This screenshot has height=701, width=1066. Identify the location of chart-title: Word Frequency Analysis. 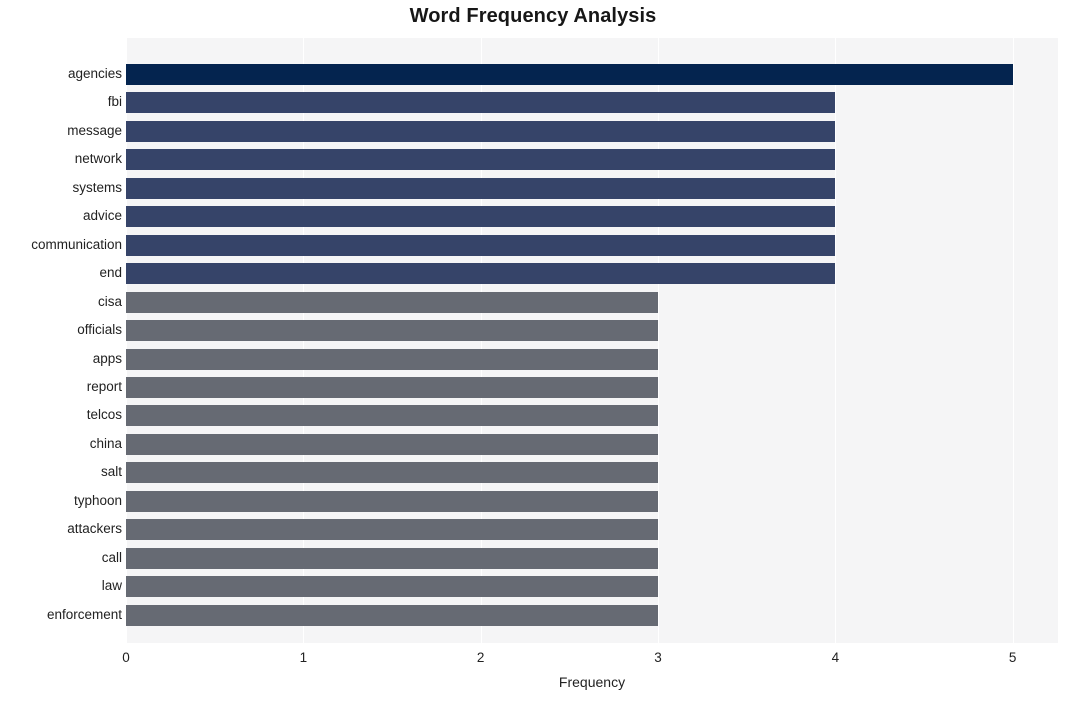
(533, 16).